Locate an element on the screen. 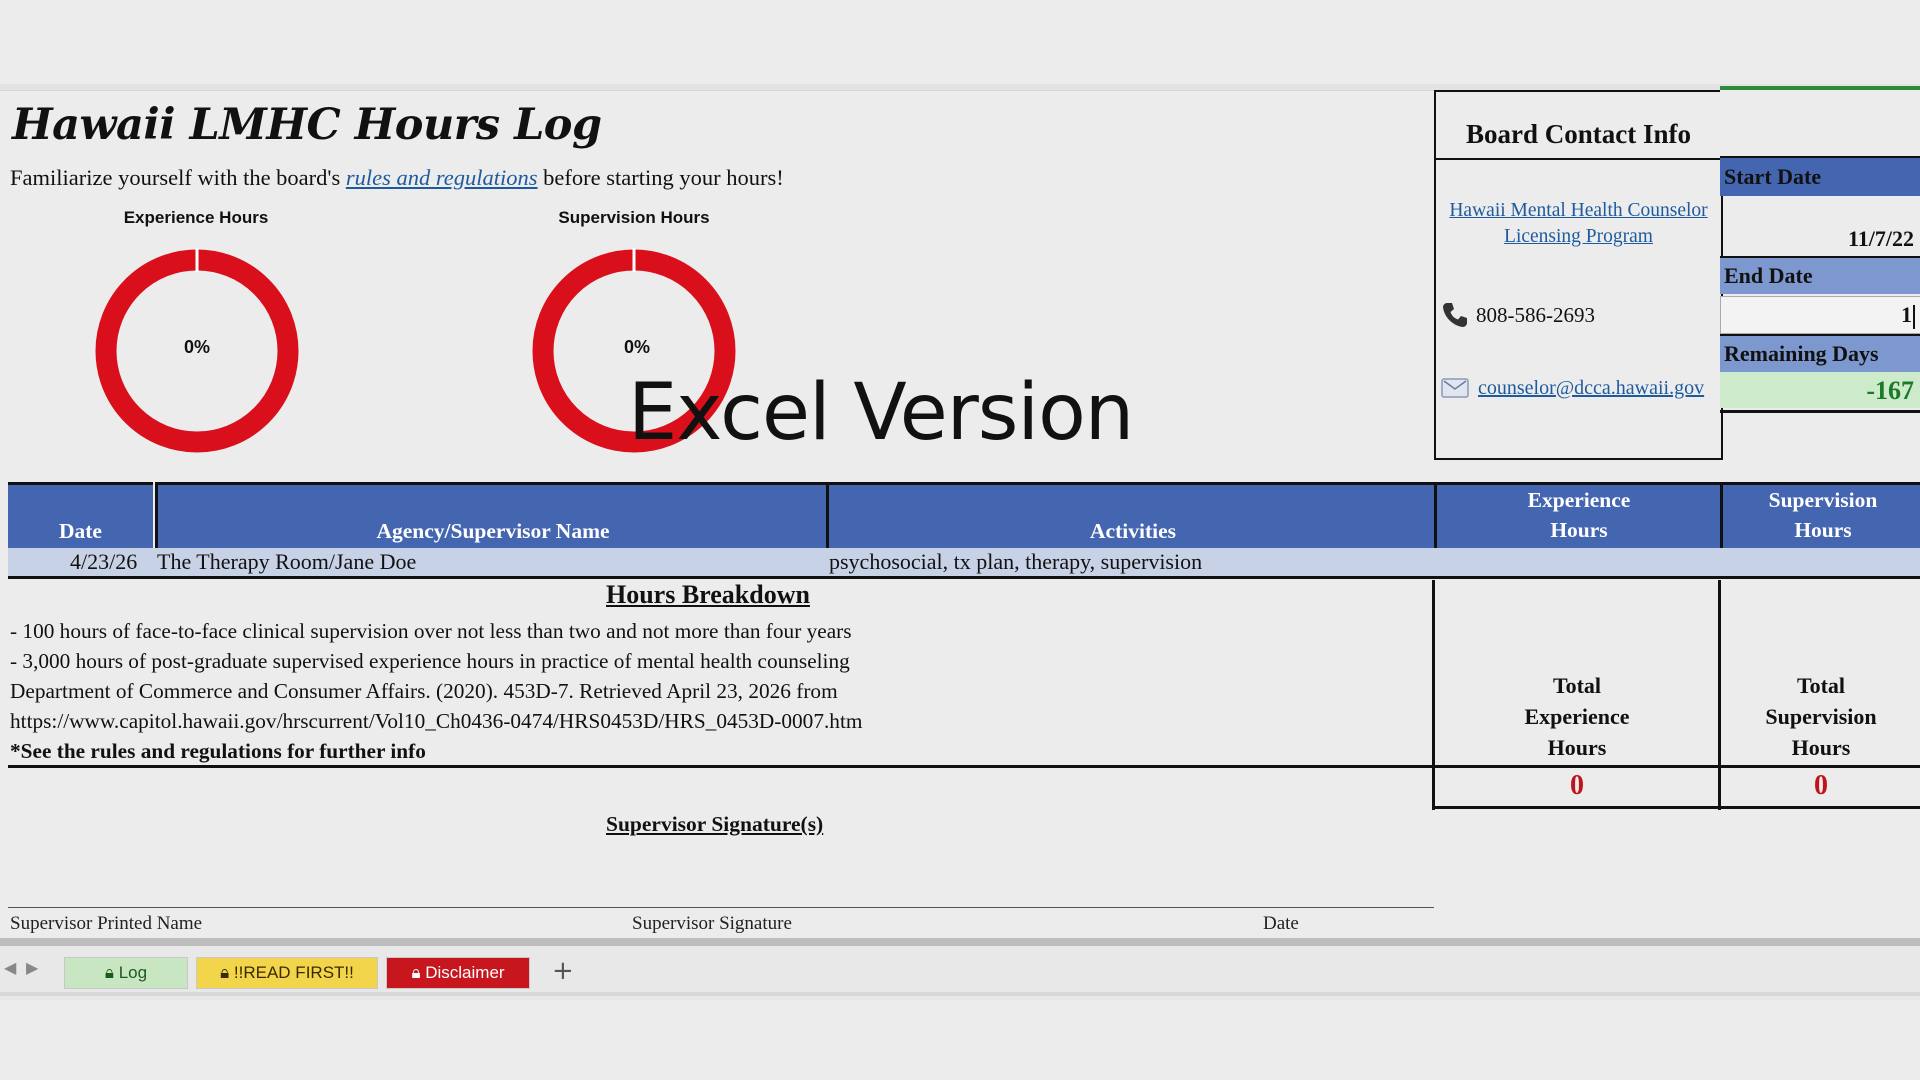 The height and width of the screenshot is (1080, 1920). signature-line is located at coordinates (721, 907).